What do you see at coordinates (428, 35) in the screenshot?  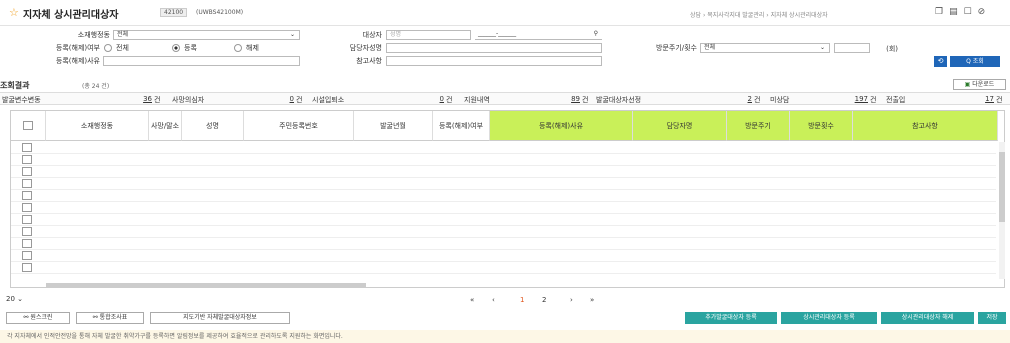 I see `target-name-input: 성명` at bounding box center [428, 35].